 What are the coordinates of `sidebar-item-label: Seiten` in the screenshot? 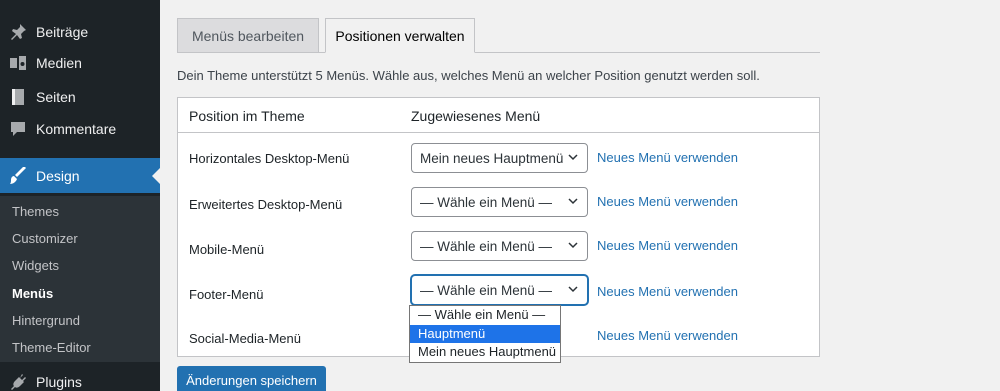 It's located at (56, 97).